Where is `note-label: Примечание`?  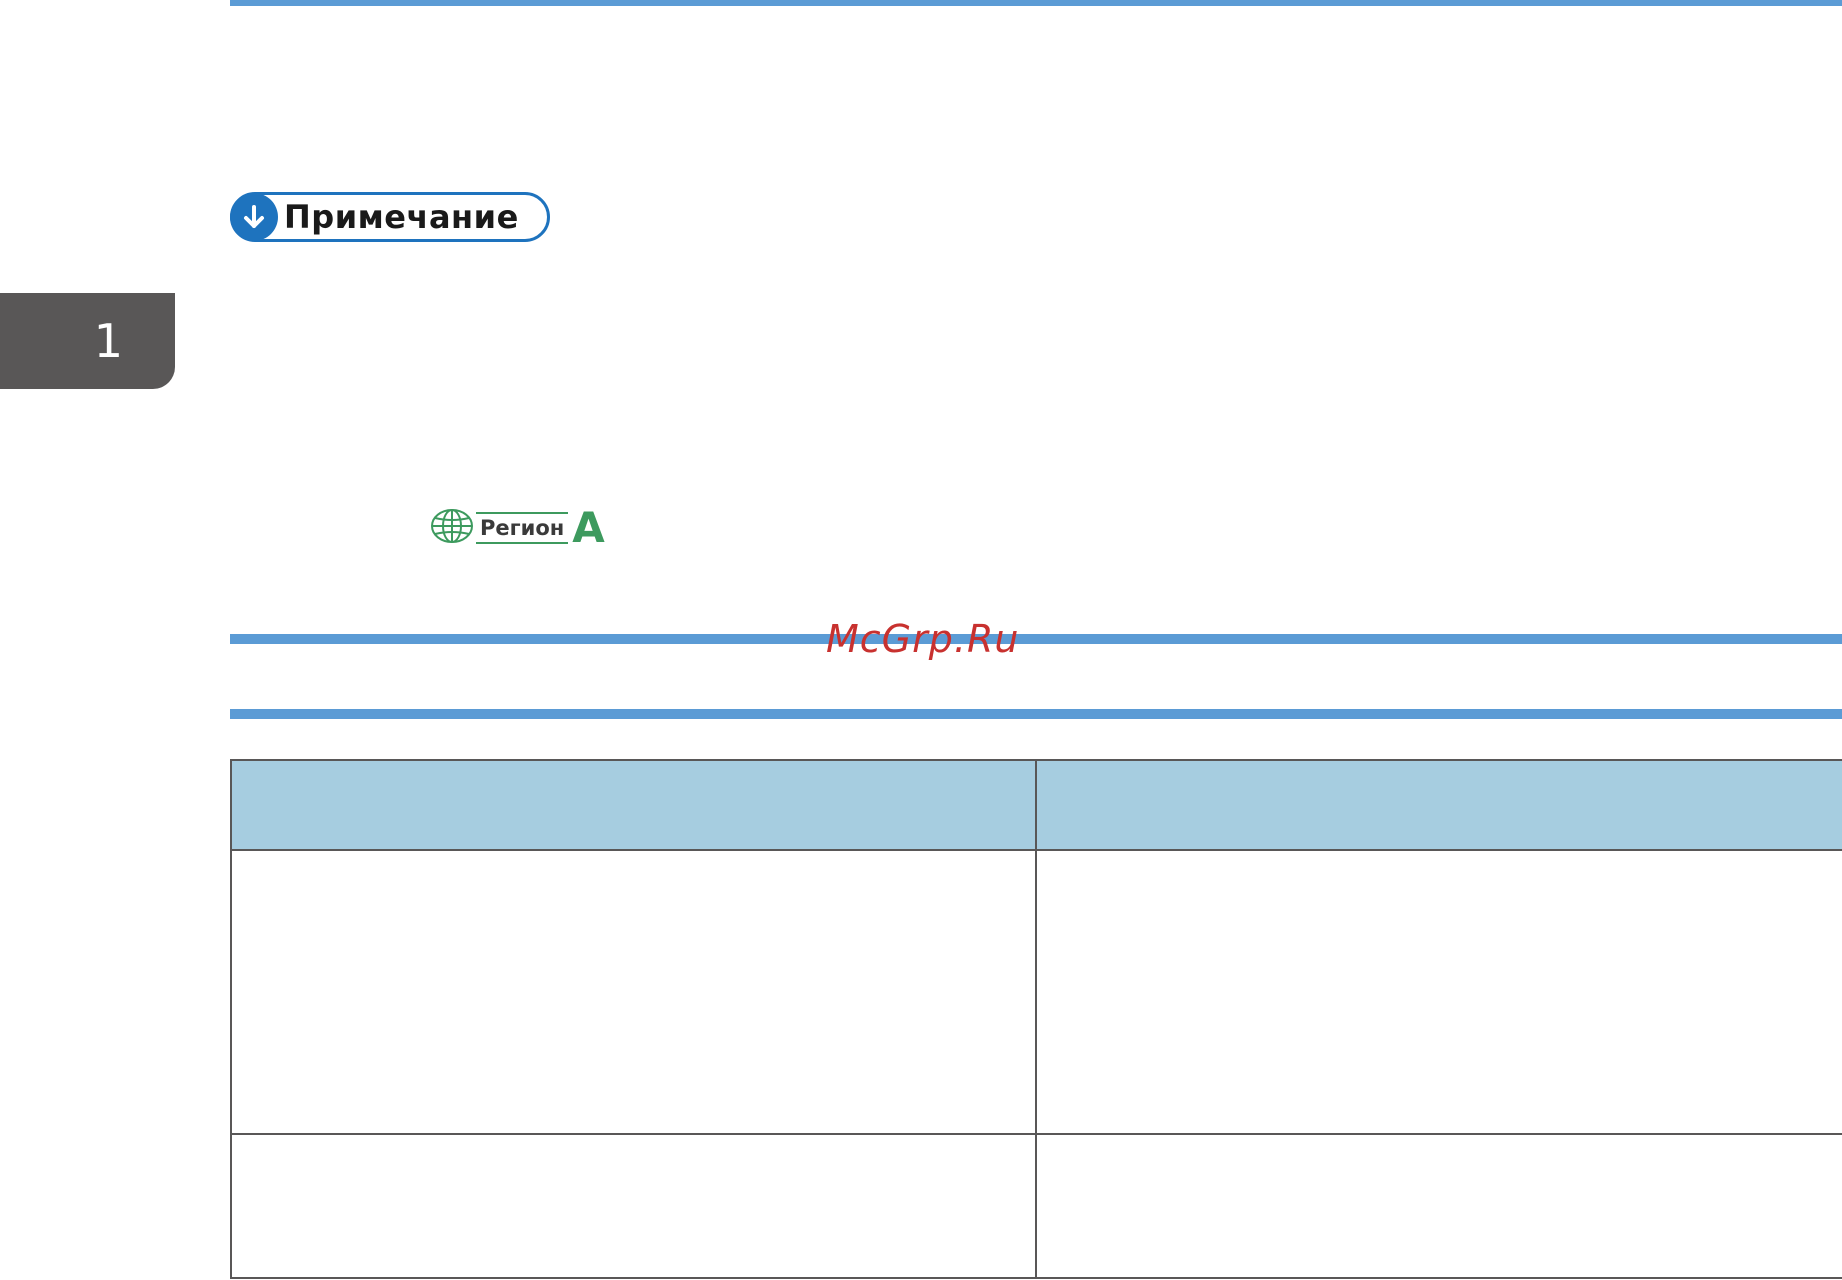
note-label: Примечание is located at coordinates (401, 217).